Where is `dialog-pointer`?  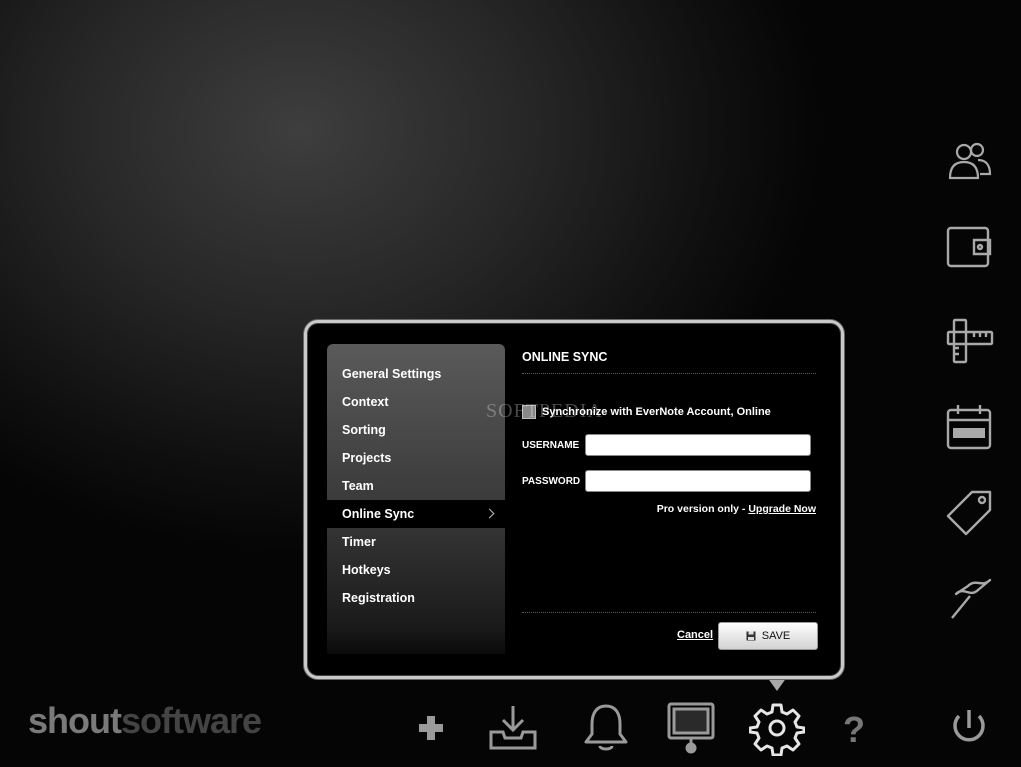
dialog-pointer is located at coordinates (777, 684).